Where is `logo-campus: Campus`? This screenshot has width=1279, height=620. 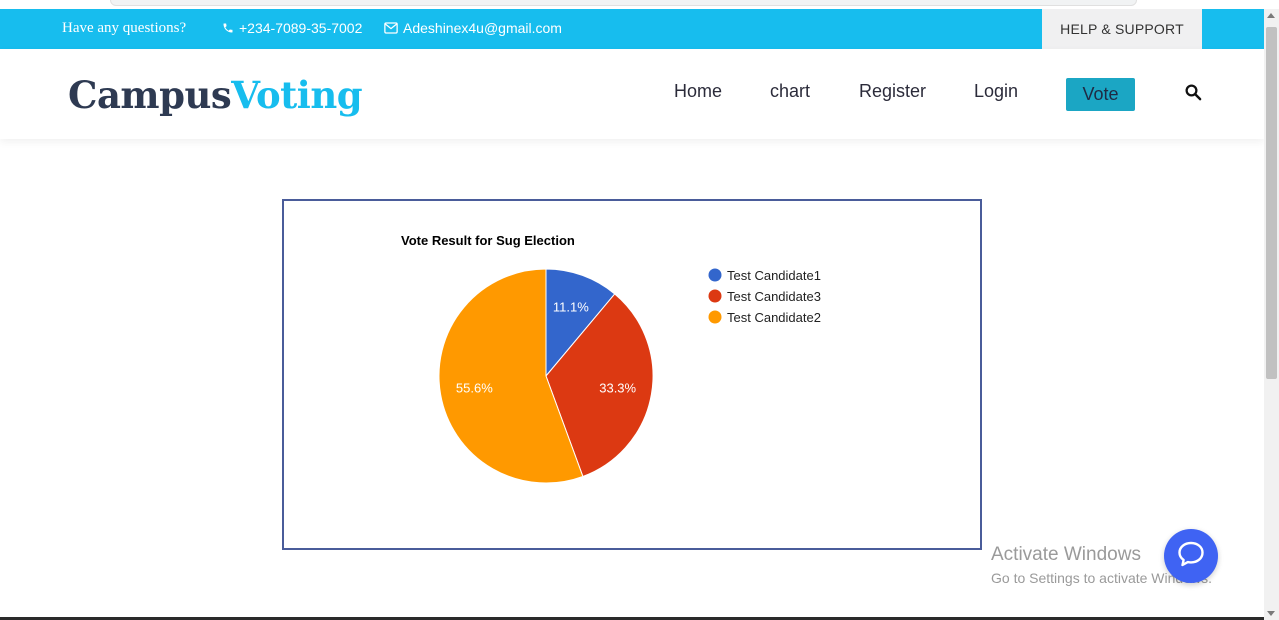
logo-campus: Campus is located at coordinates (150, 95).